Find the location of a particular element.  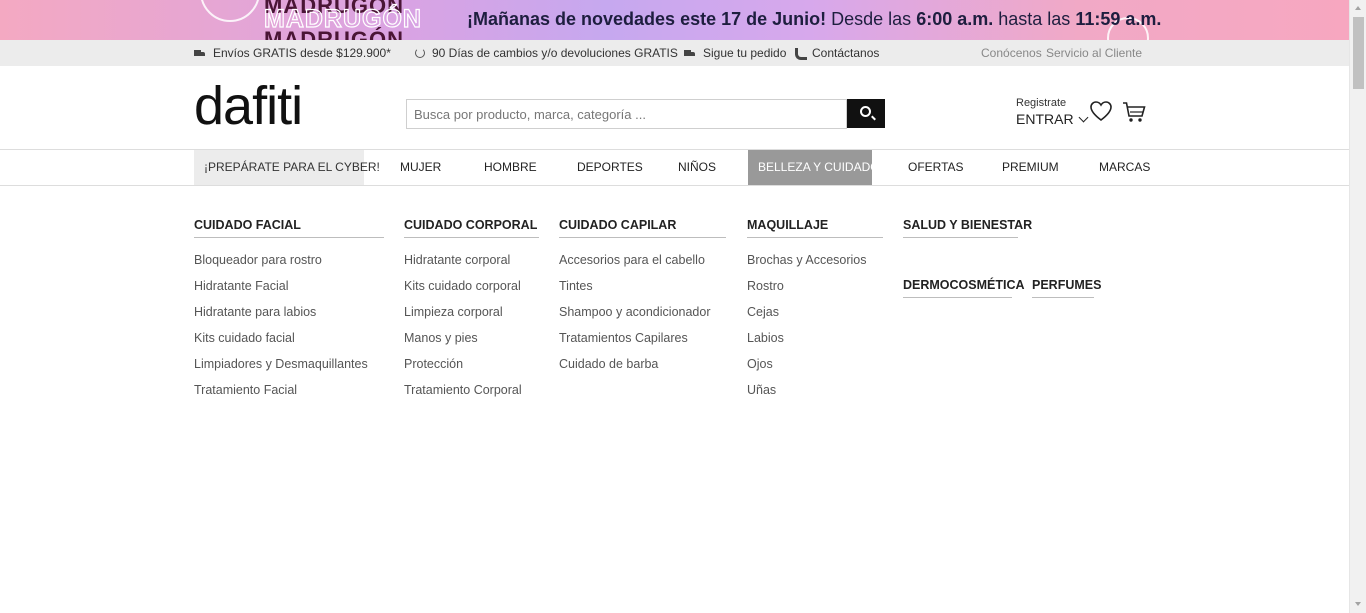

search-input is located at coordinates (626, 114).